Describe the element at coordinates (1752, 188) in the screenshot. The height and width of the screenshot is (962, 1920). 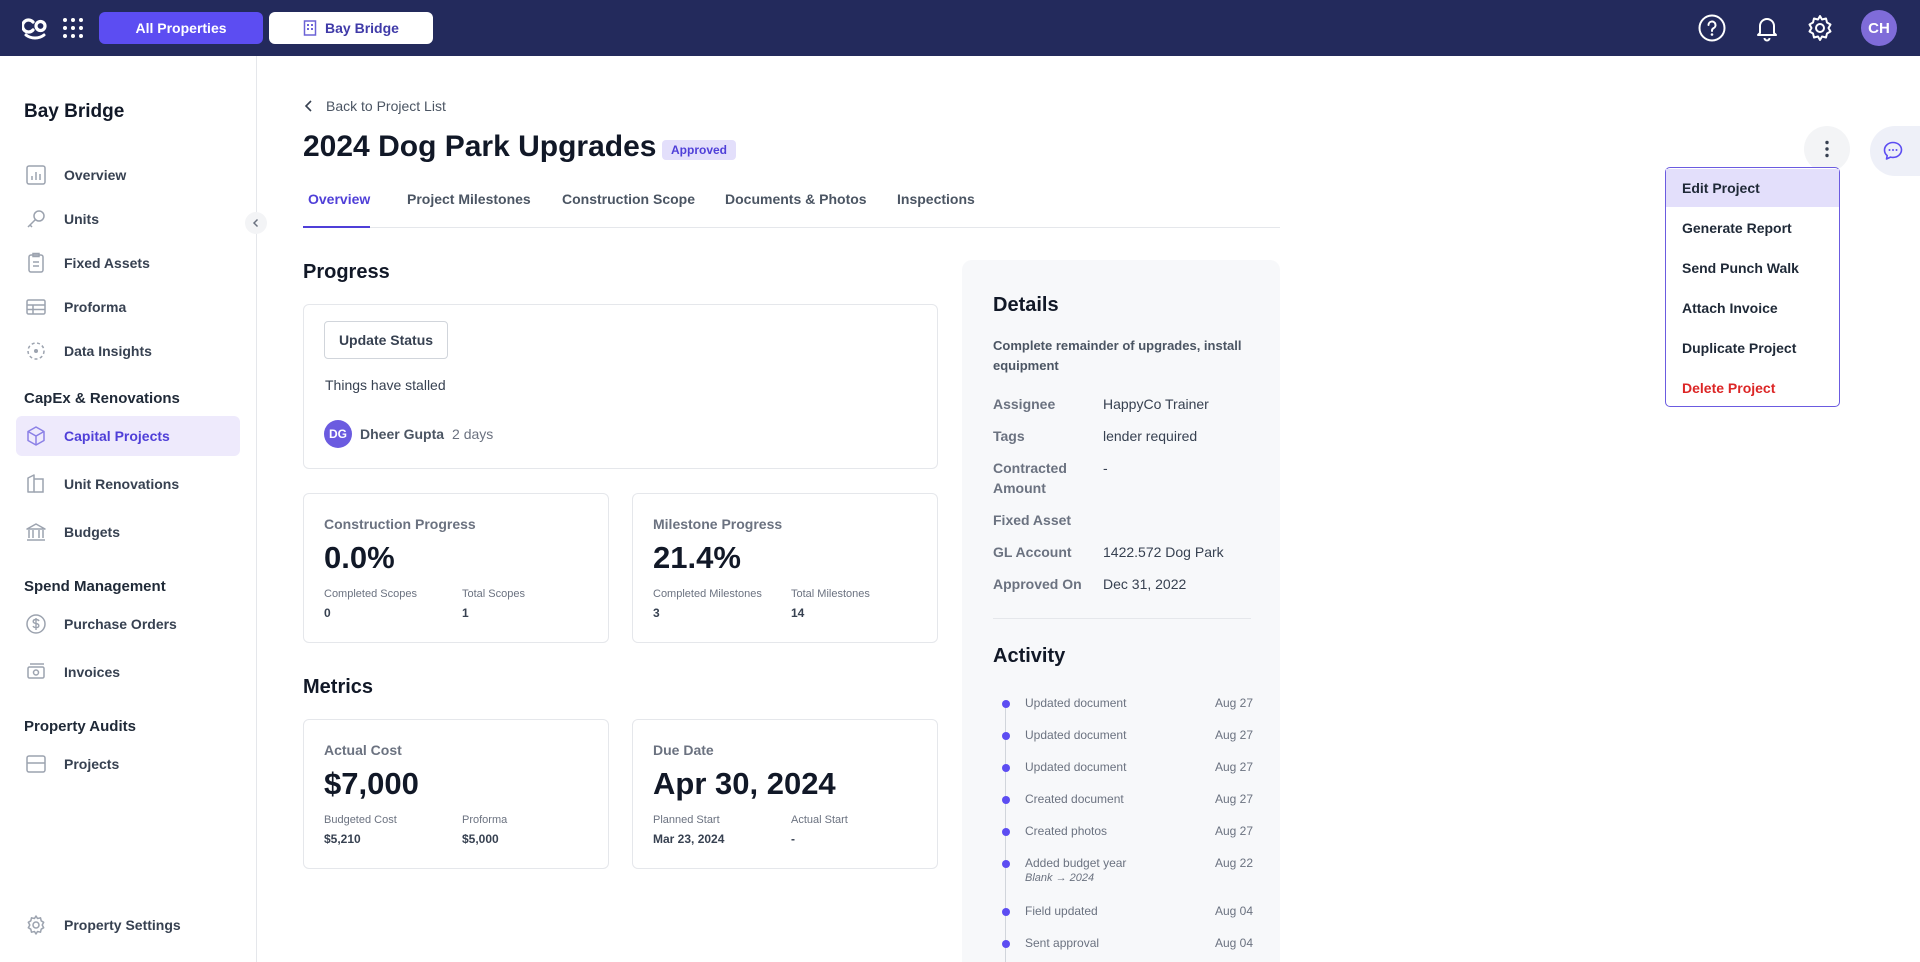
I see `menu-item-edit-project: Edit Project` at that location.